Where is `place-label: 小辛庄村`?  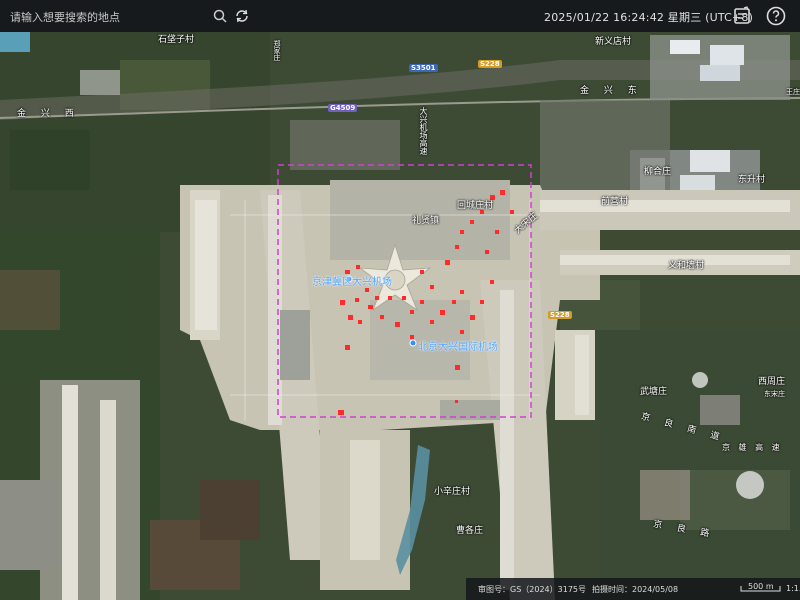
place-label: 小辛庄村 is located at coordinates (452, 492).